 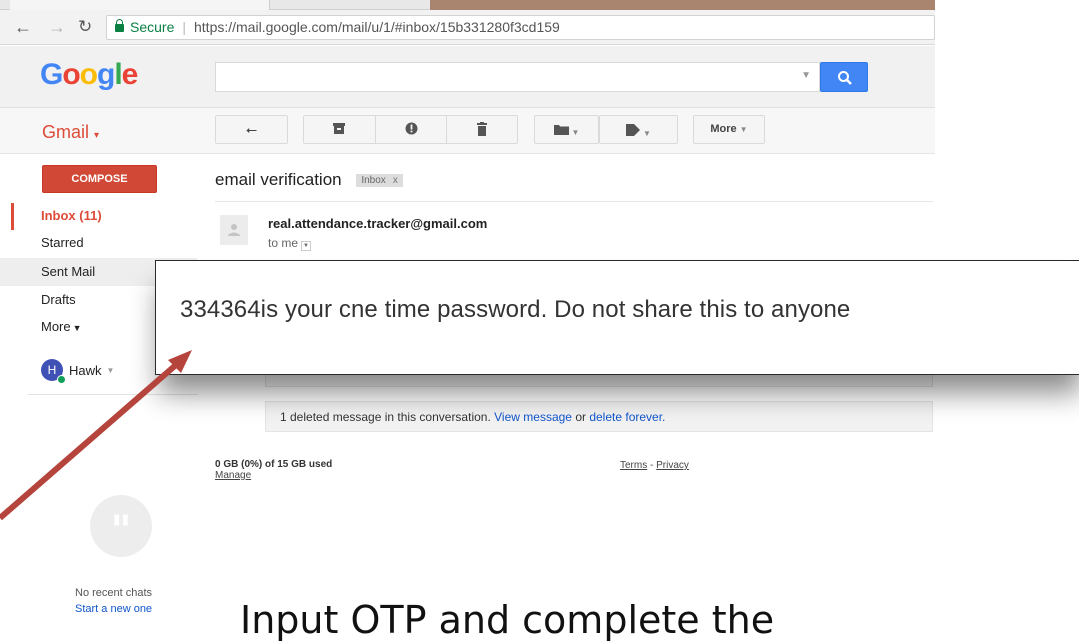 What do you see at coordinates (114, 593) in the screenshot?
I see `no-recent-chats-text: No recent chats` at bounding box center [114, 593].